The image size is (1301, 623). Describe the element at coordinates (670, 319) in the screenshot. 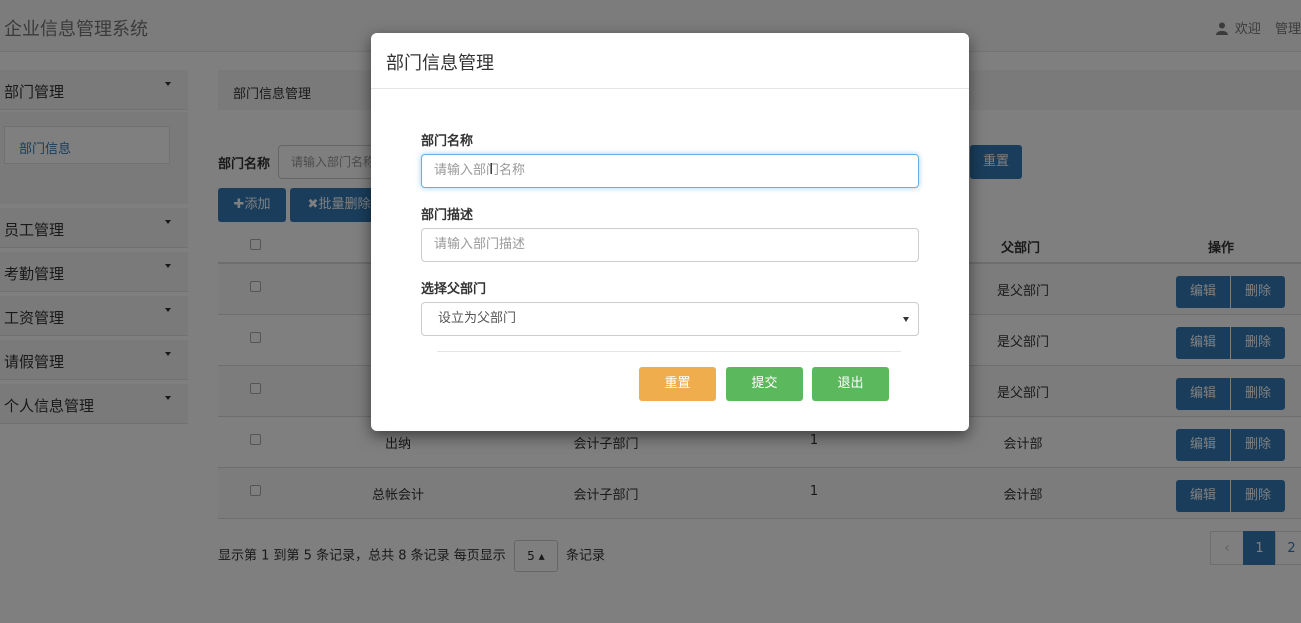

I see `parent-department-select: 设立为父部门` at that location.